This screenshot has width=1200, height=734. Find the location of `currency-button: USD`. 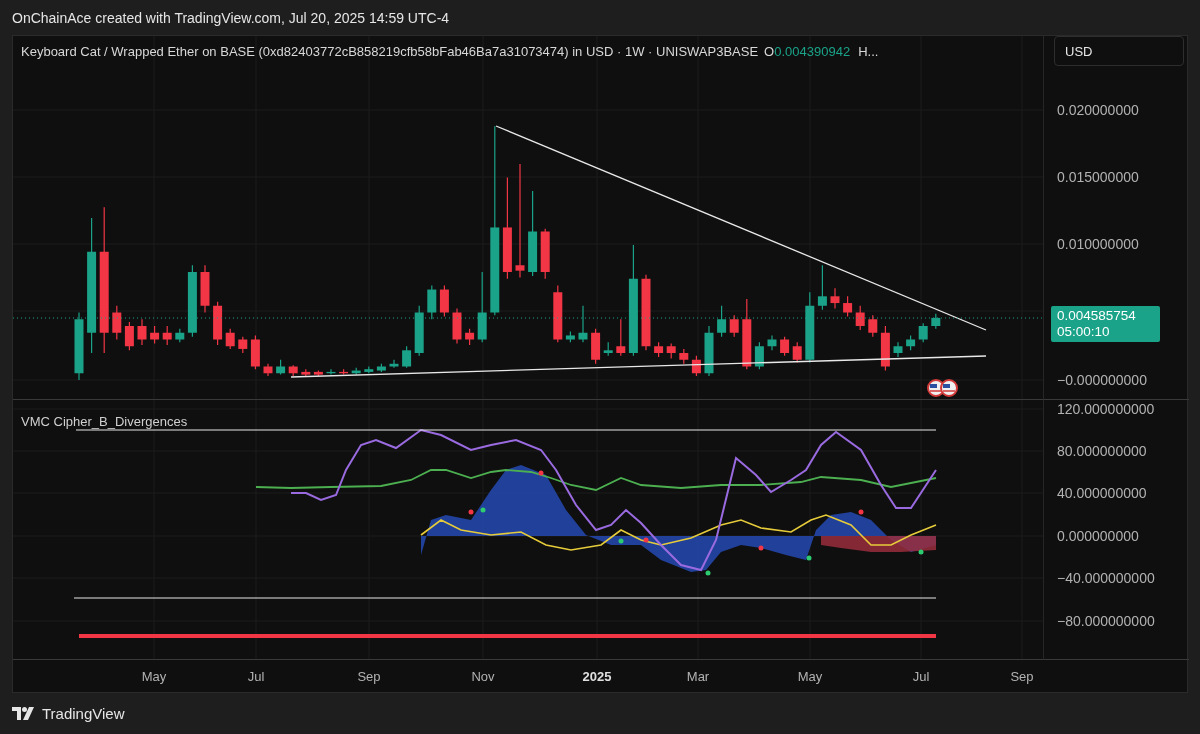

currency-button: USD is located at coordinates (1119, 51).